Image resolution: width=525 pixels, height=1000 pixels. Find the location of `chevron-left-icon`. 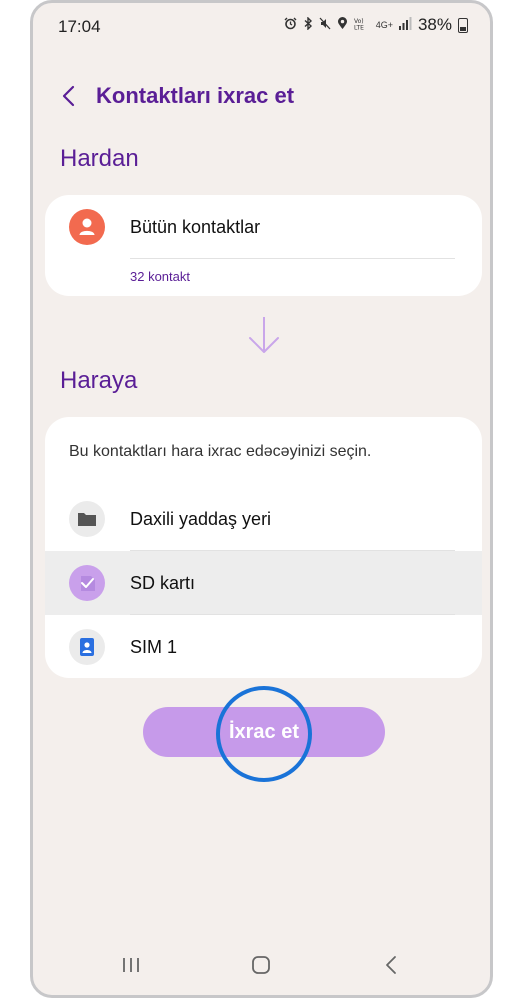

chevron-left-icon is located at coordinates (68, 96).